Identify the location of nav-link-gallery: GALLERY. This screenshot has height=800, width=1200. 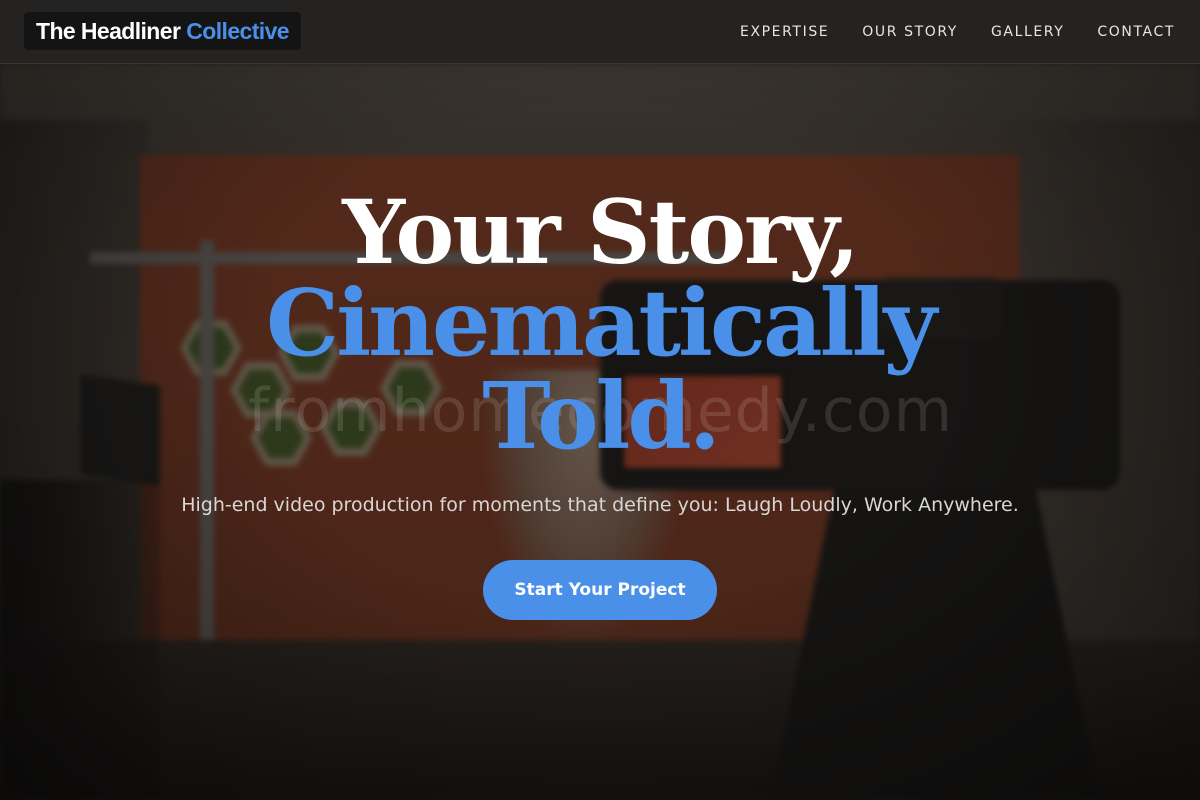
(1027, 32).